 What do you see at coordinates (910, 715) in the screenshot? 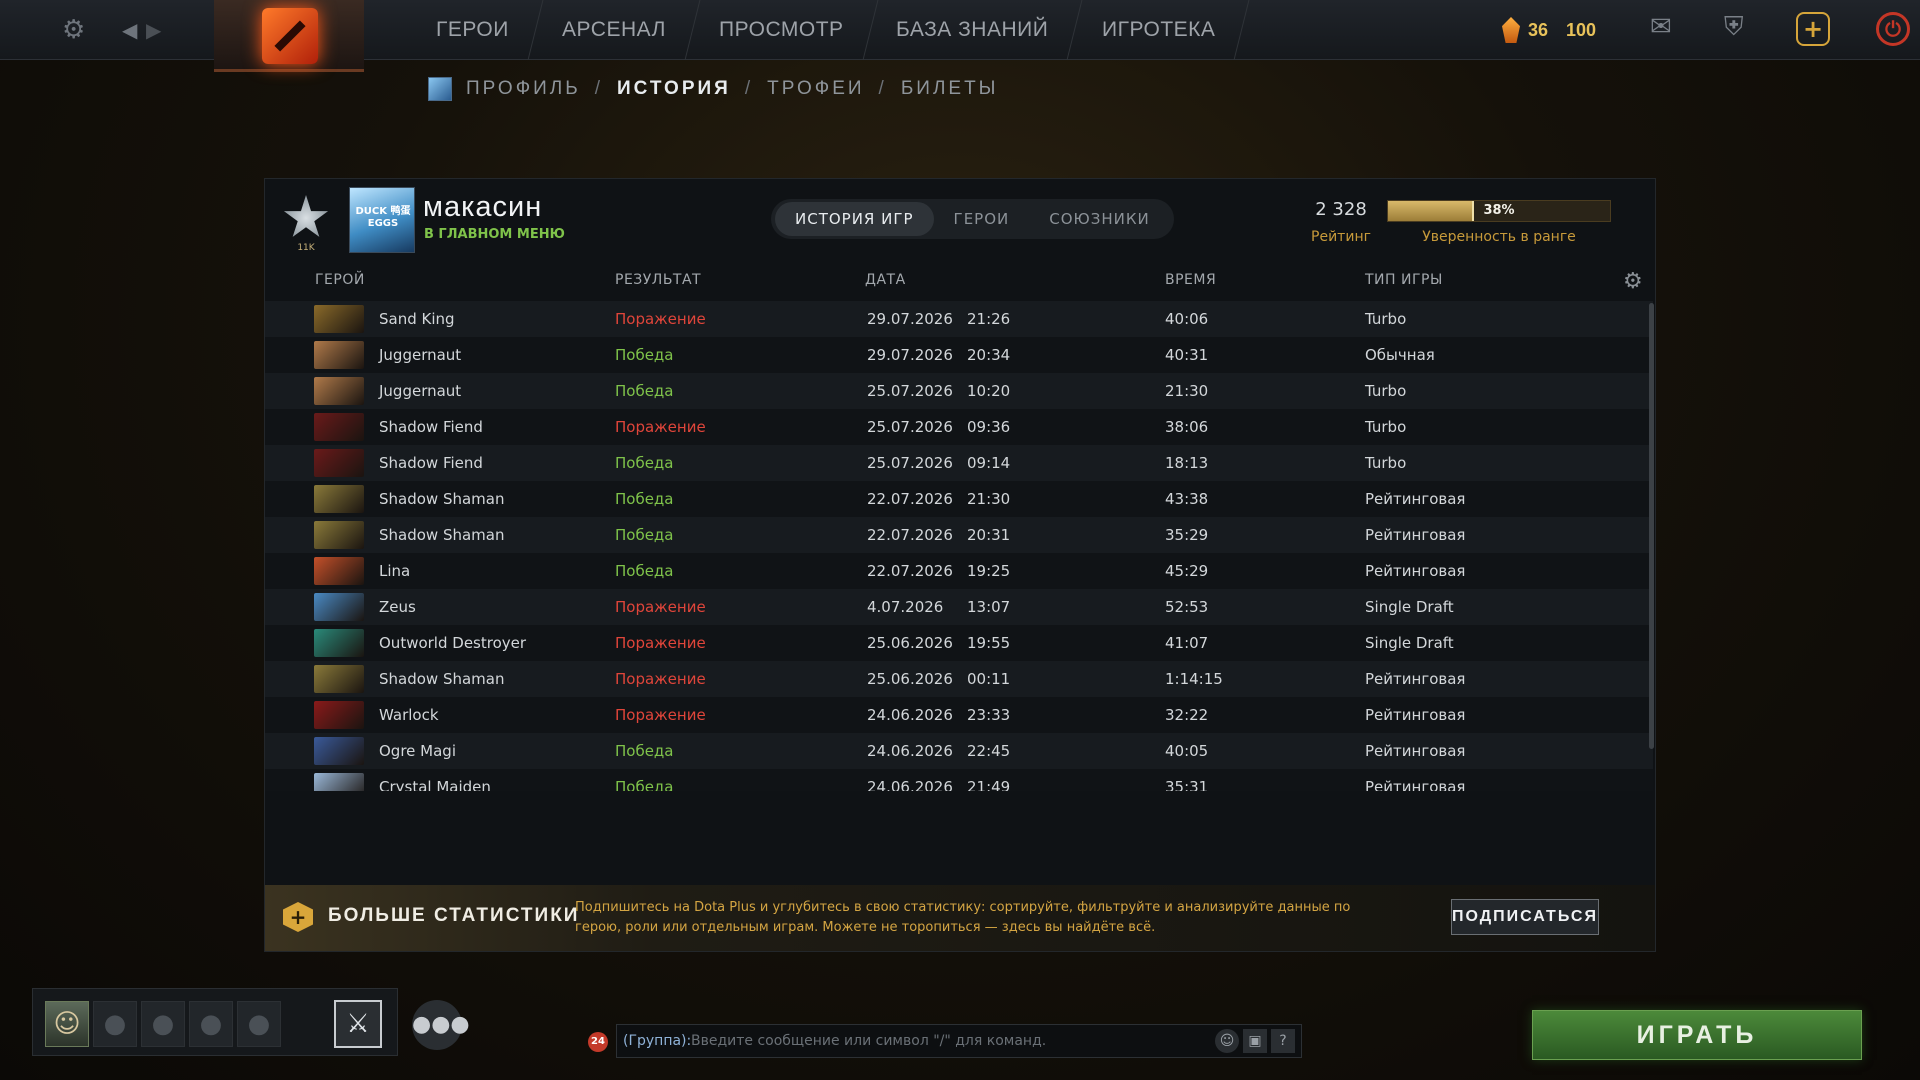
I see `match-date: 24.06.2026` at bounding box center [910, 715].